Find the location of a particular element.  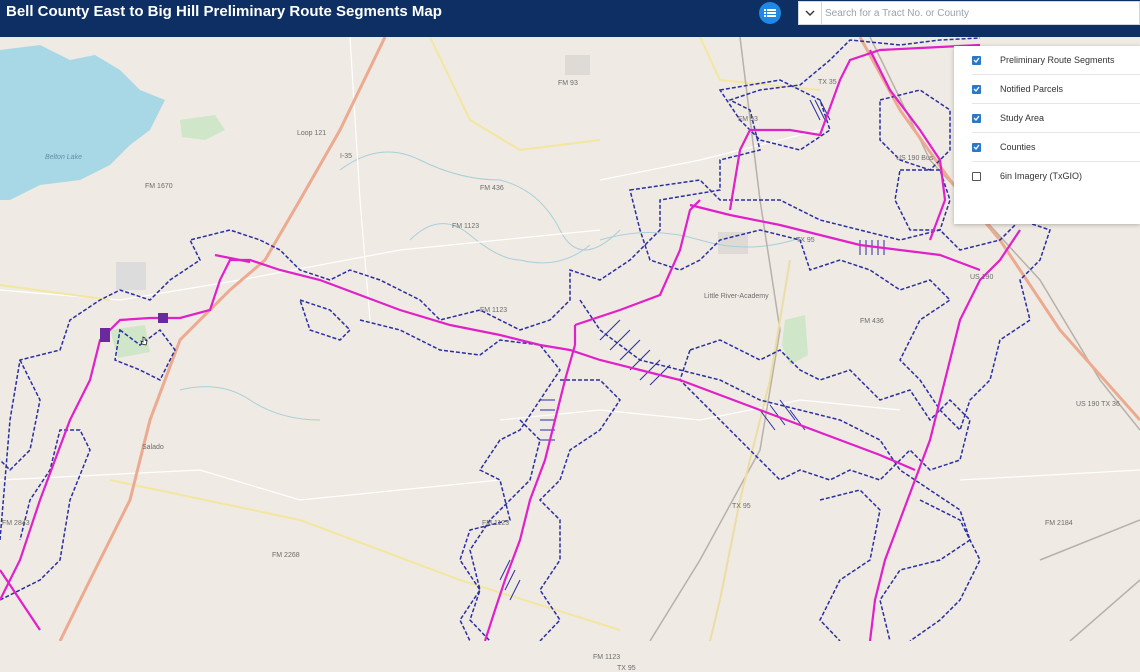

road-label: I-35 is located at coordinates (346, 156).